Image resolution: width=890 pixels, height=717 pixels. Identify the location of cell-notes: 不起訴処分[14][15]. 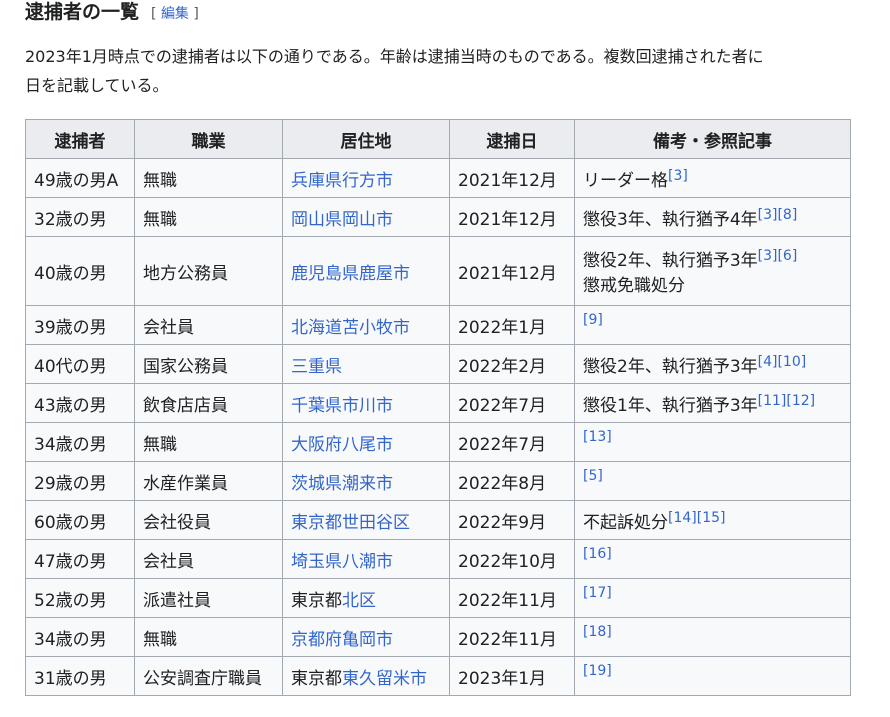
(712, 520).